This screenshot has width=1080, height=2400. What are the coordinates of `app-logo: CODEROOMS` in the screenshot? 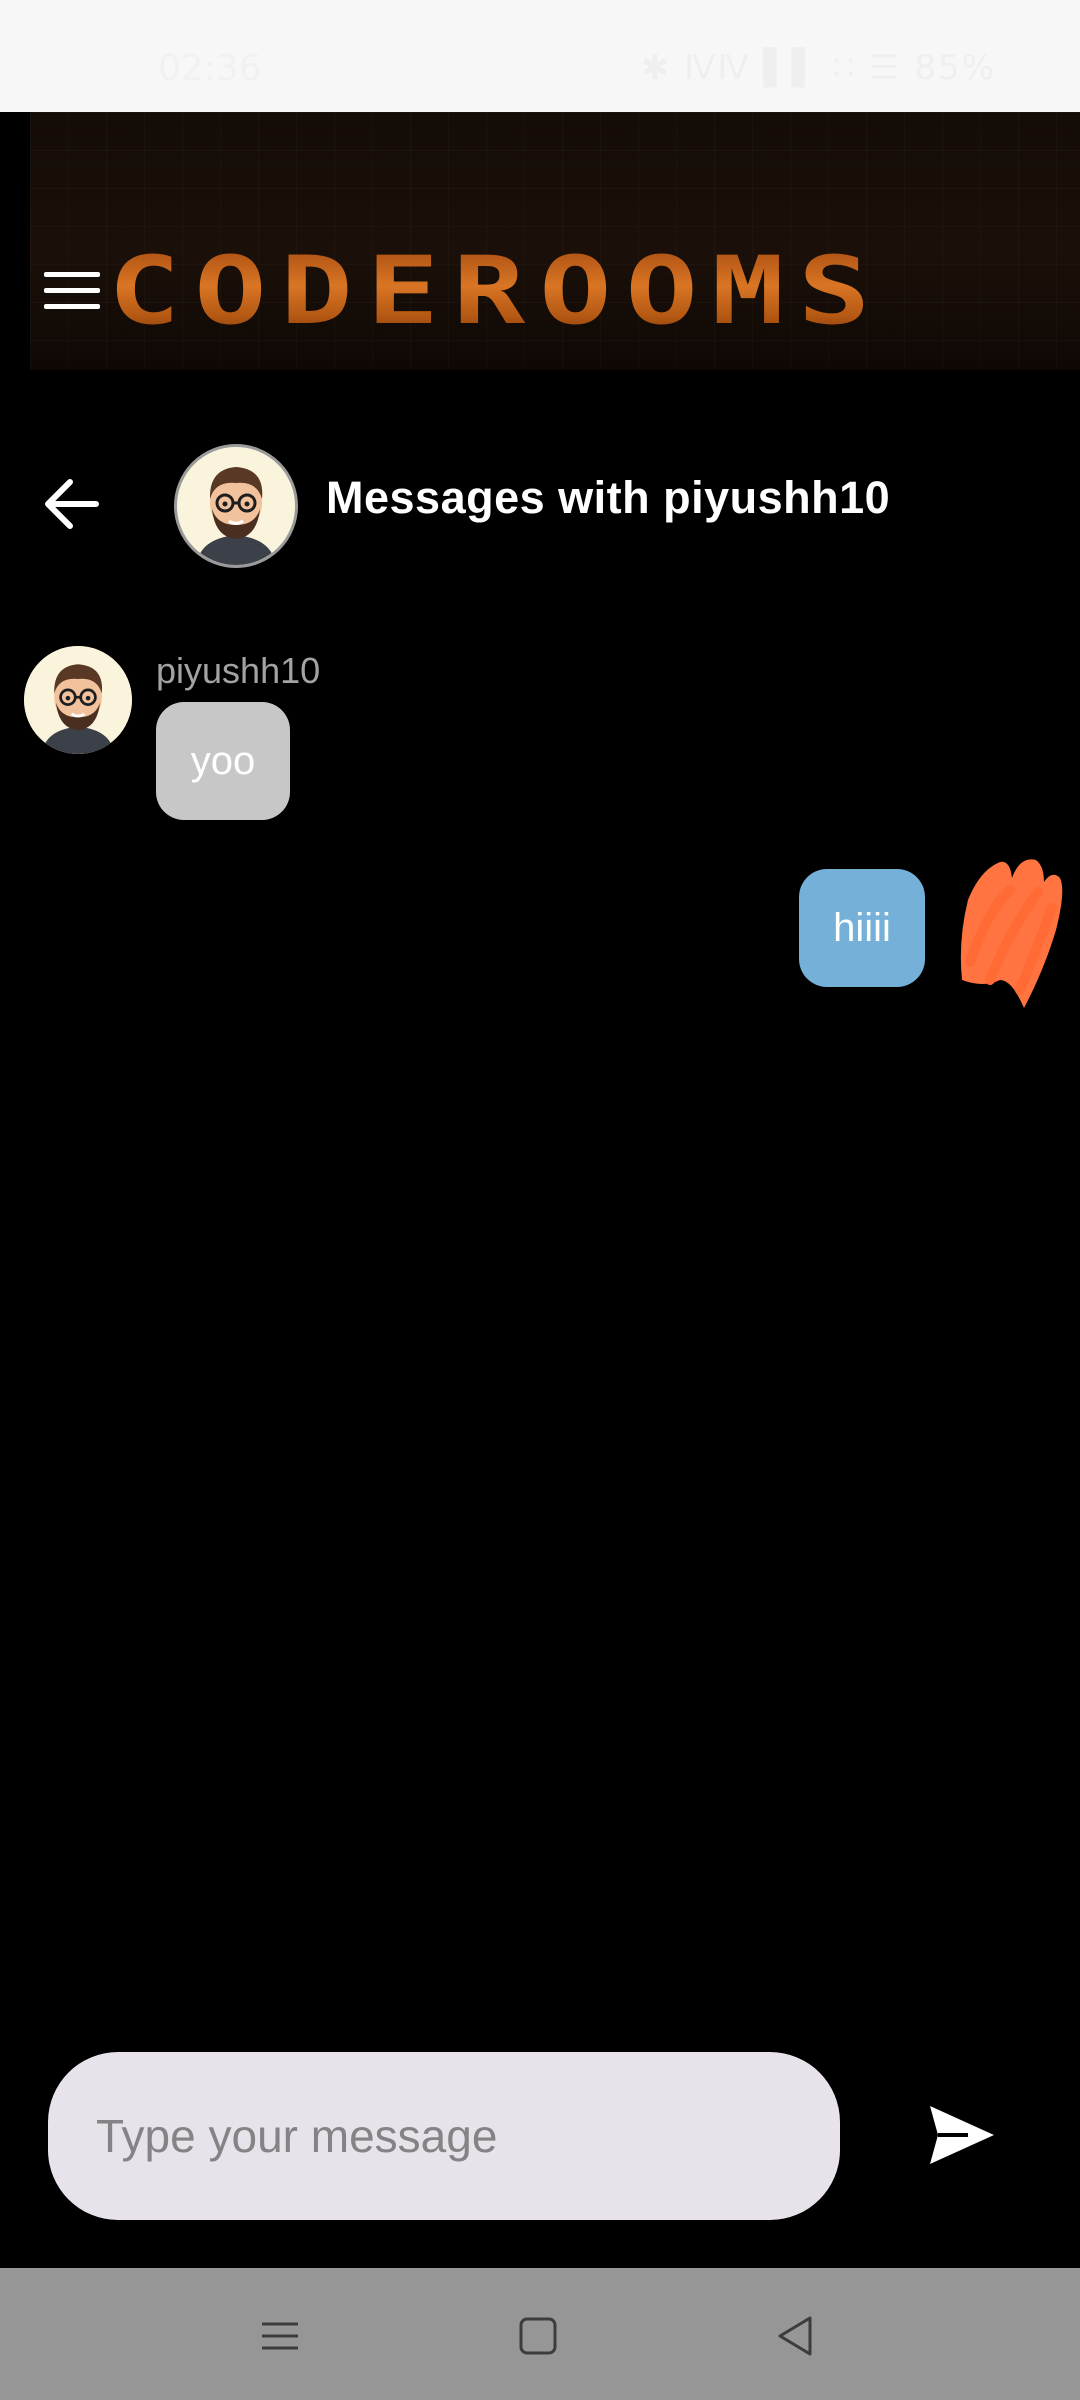 It's located at (556, 290).